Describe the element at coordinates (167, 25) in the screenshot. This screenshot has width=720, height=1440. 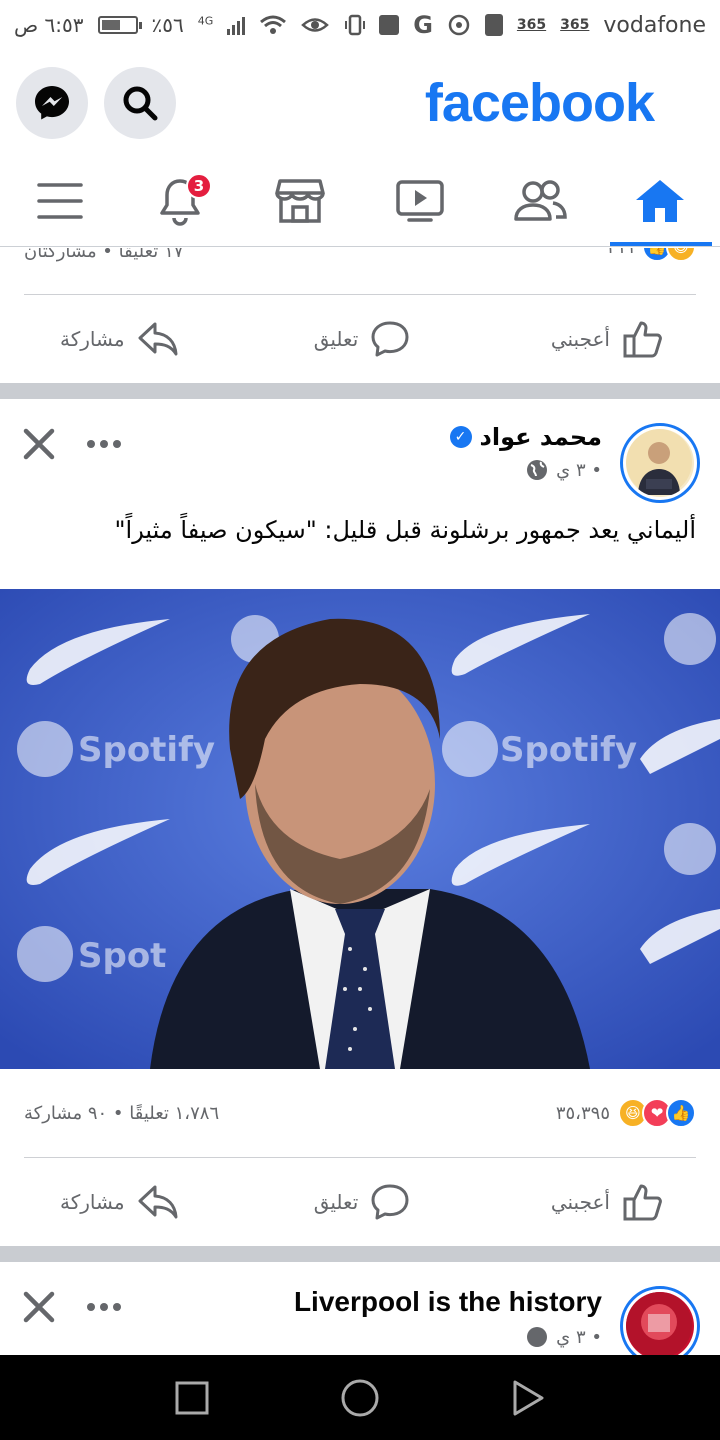
I see `battery-percent: ٪٥٦` at that location.